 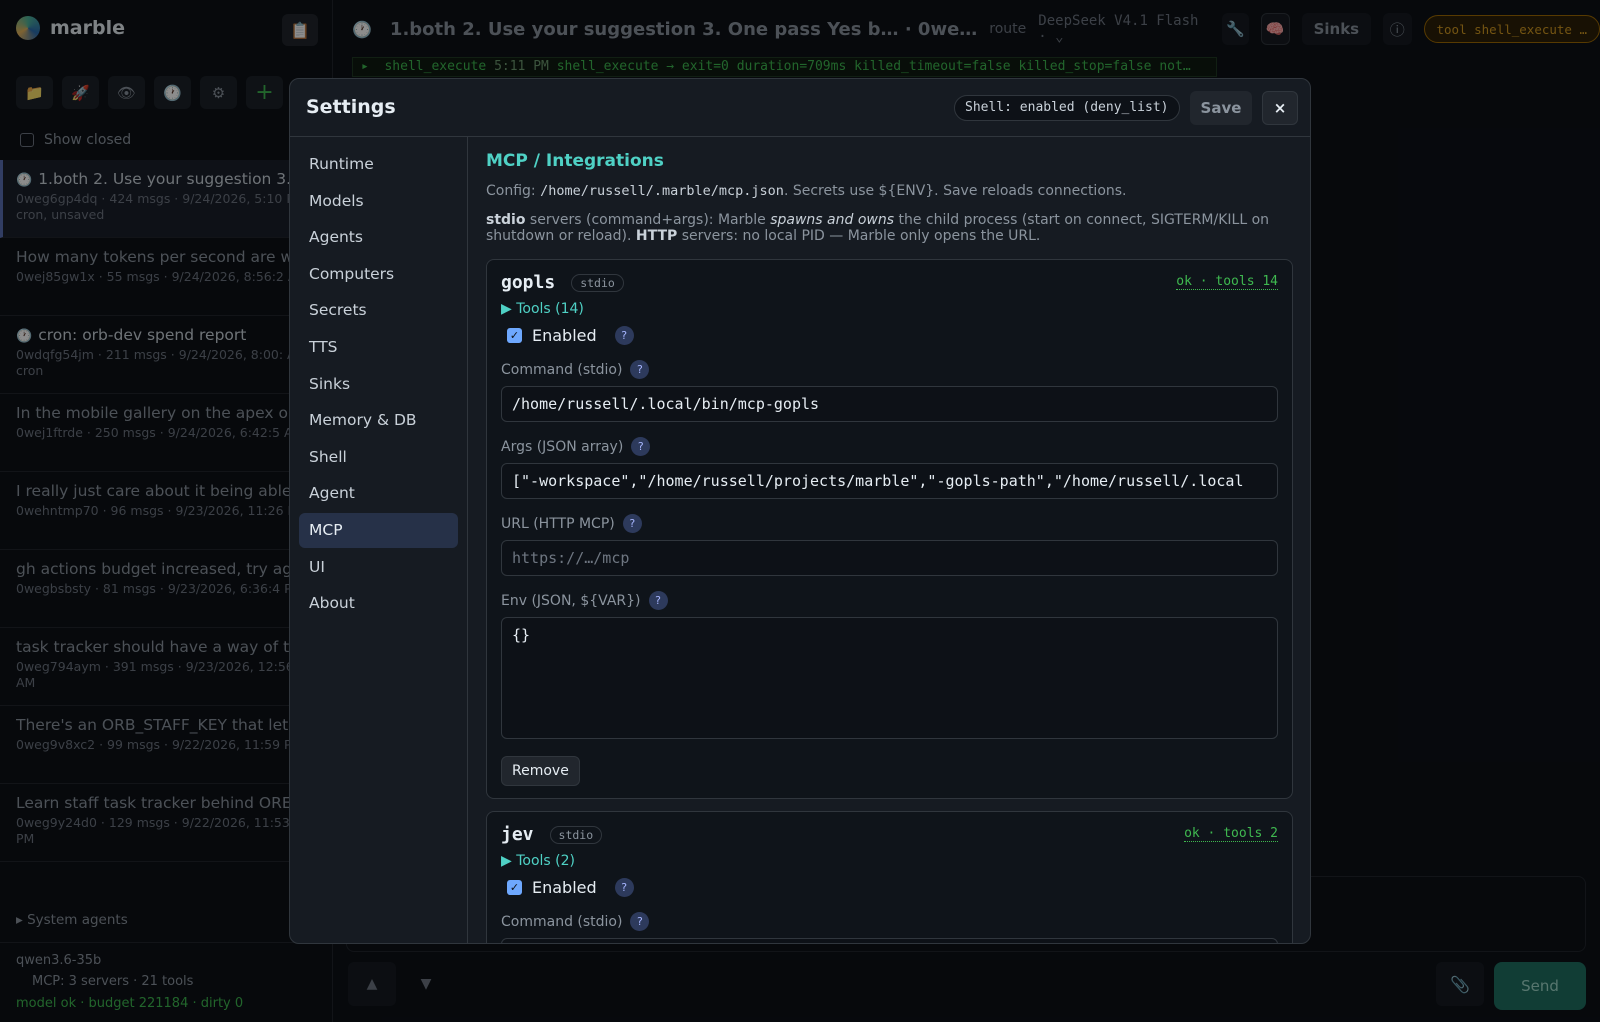 What do you see at coordinates (1221, 108) in the screenshot?
I see `save-button: Save` at bounding box center [1221, 108].